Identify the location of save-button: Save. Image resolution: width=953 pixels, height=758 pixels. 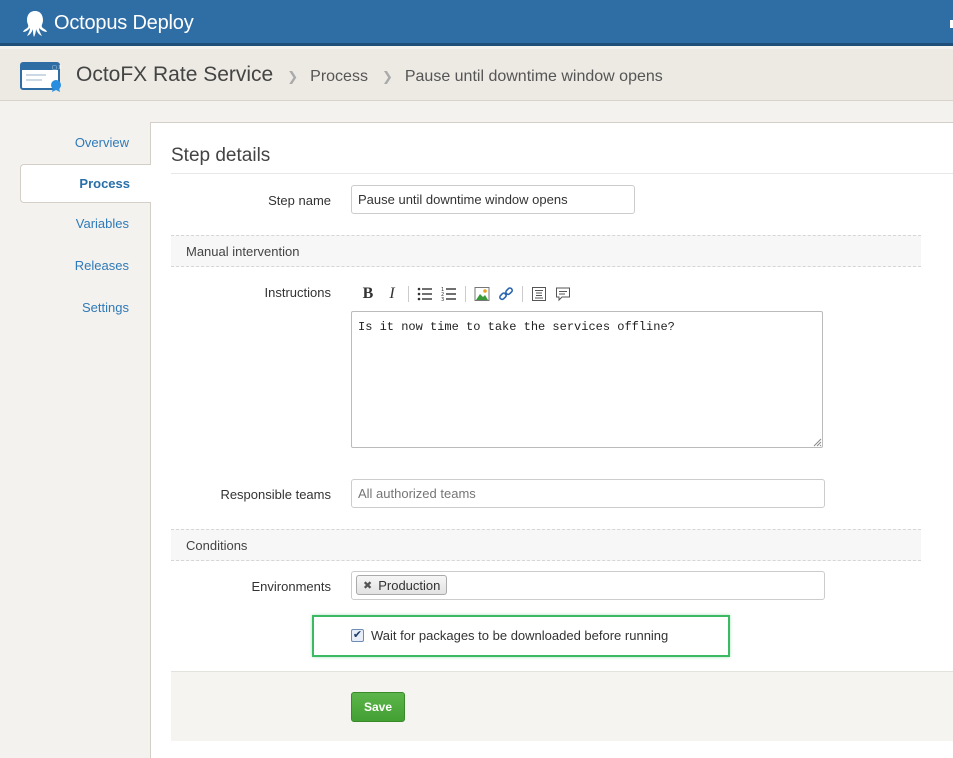
(378, 707).